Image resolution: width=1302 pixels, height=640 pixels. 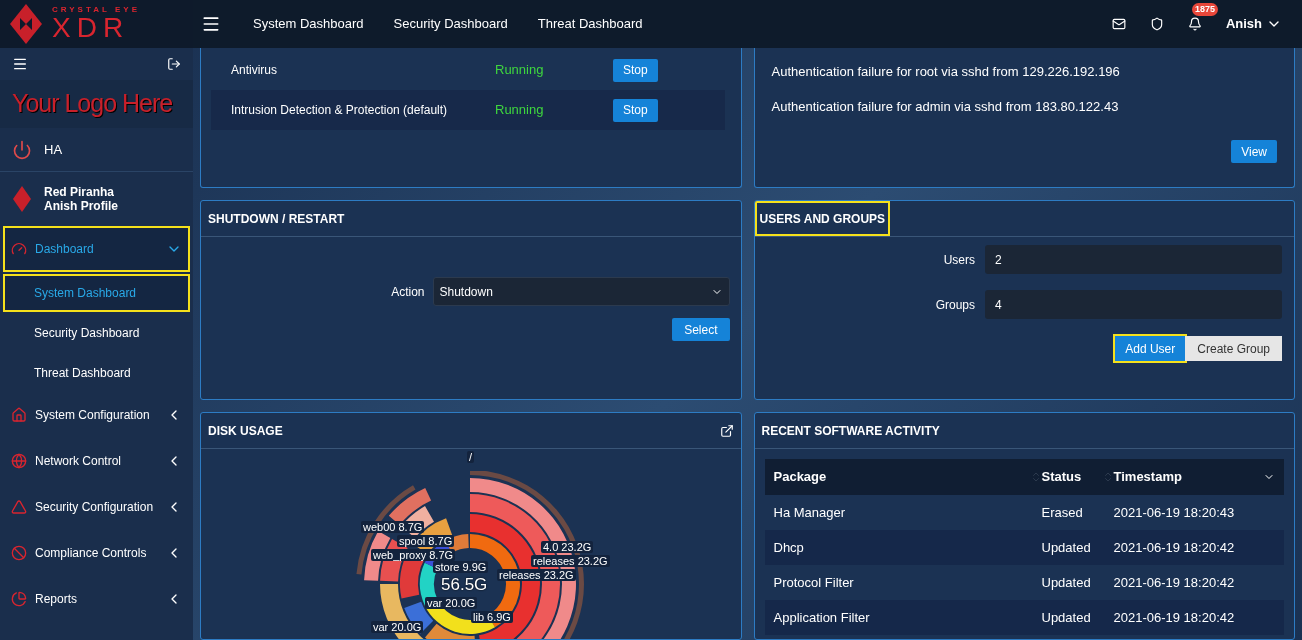 I want to click on profile-org: Red Piranha, so click(x=80, y=192).